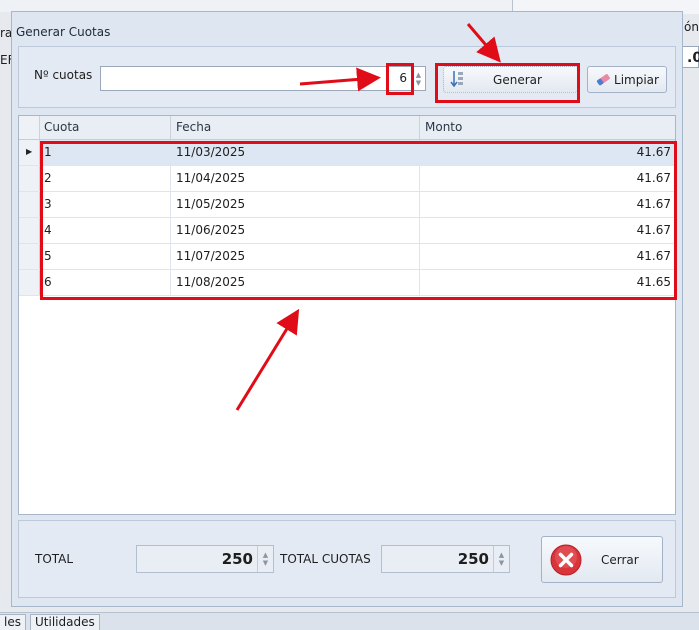 The width and height of the screenshot is (699, 630). What do you see at coordinates (483, 43) in the screenshot?
I see `annotation-arrow-to-generar` at bounding box center [483, 43].